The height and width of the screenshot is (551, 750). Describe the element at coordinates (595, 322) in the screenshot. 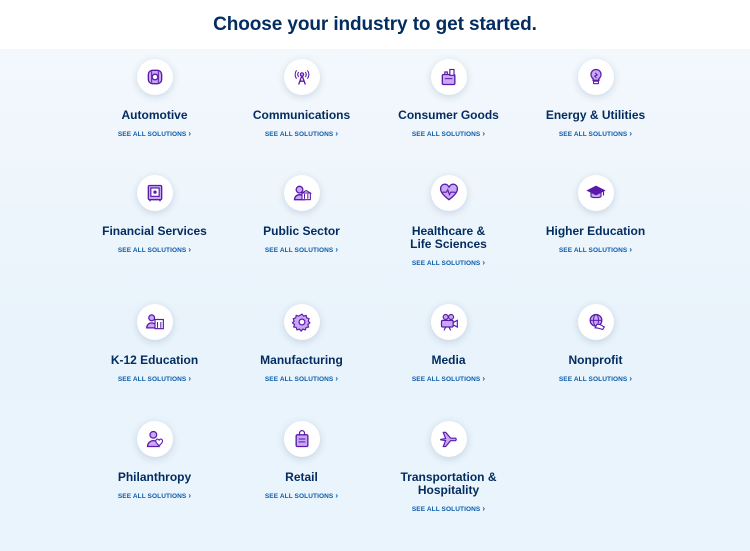

I see `globe-hands-icon` at that location.